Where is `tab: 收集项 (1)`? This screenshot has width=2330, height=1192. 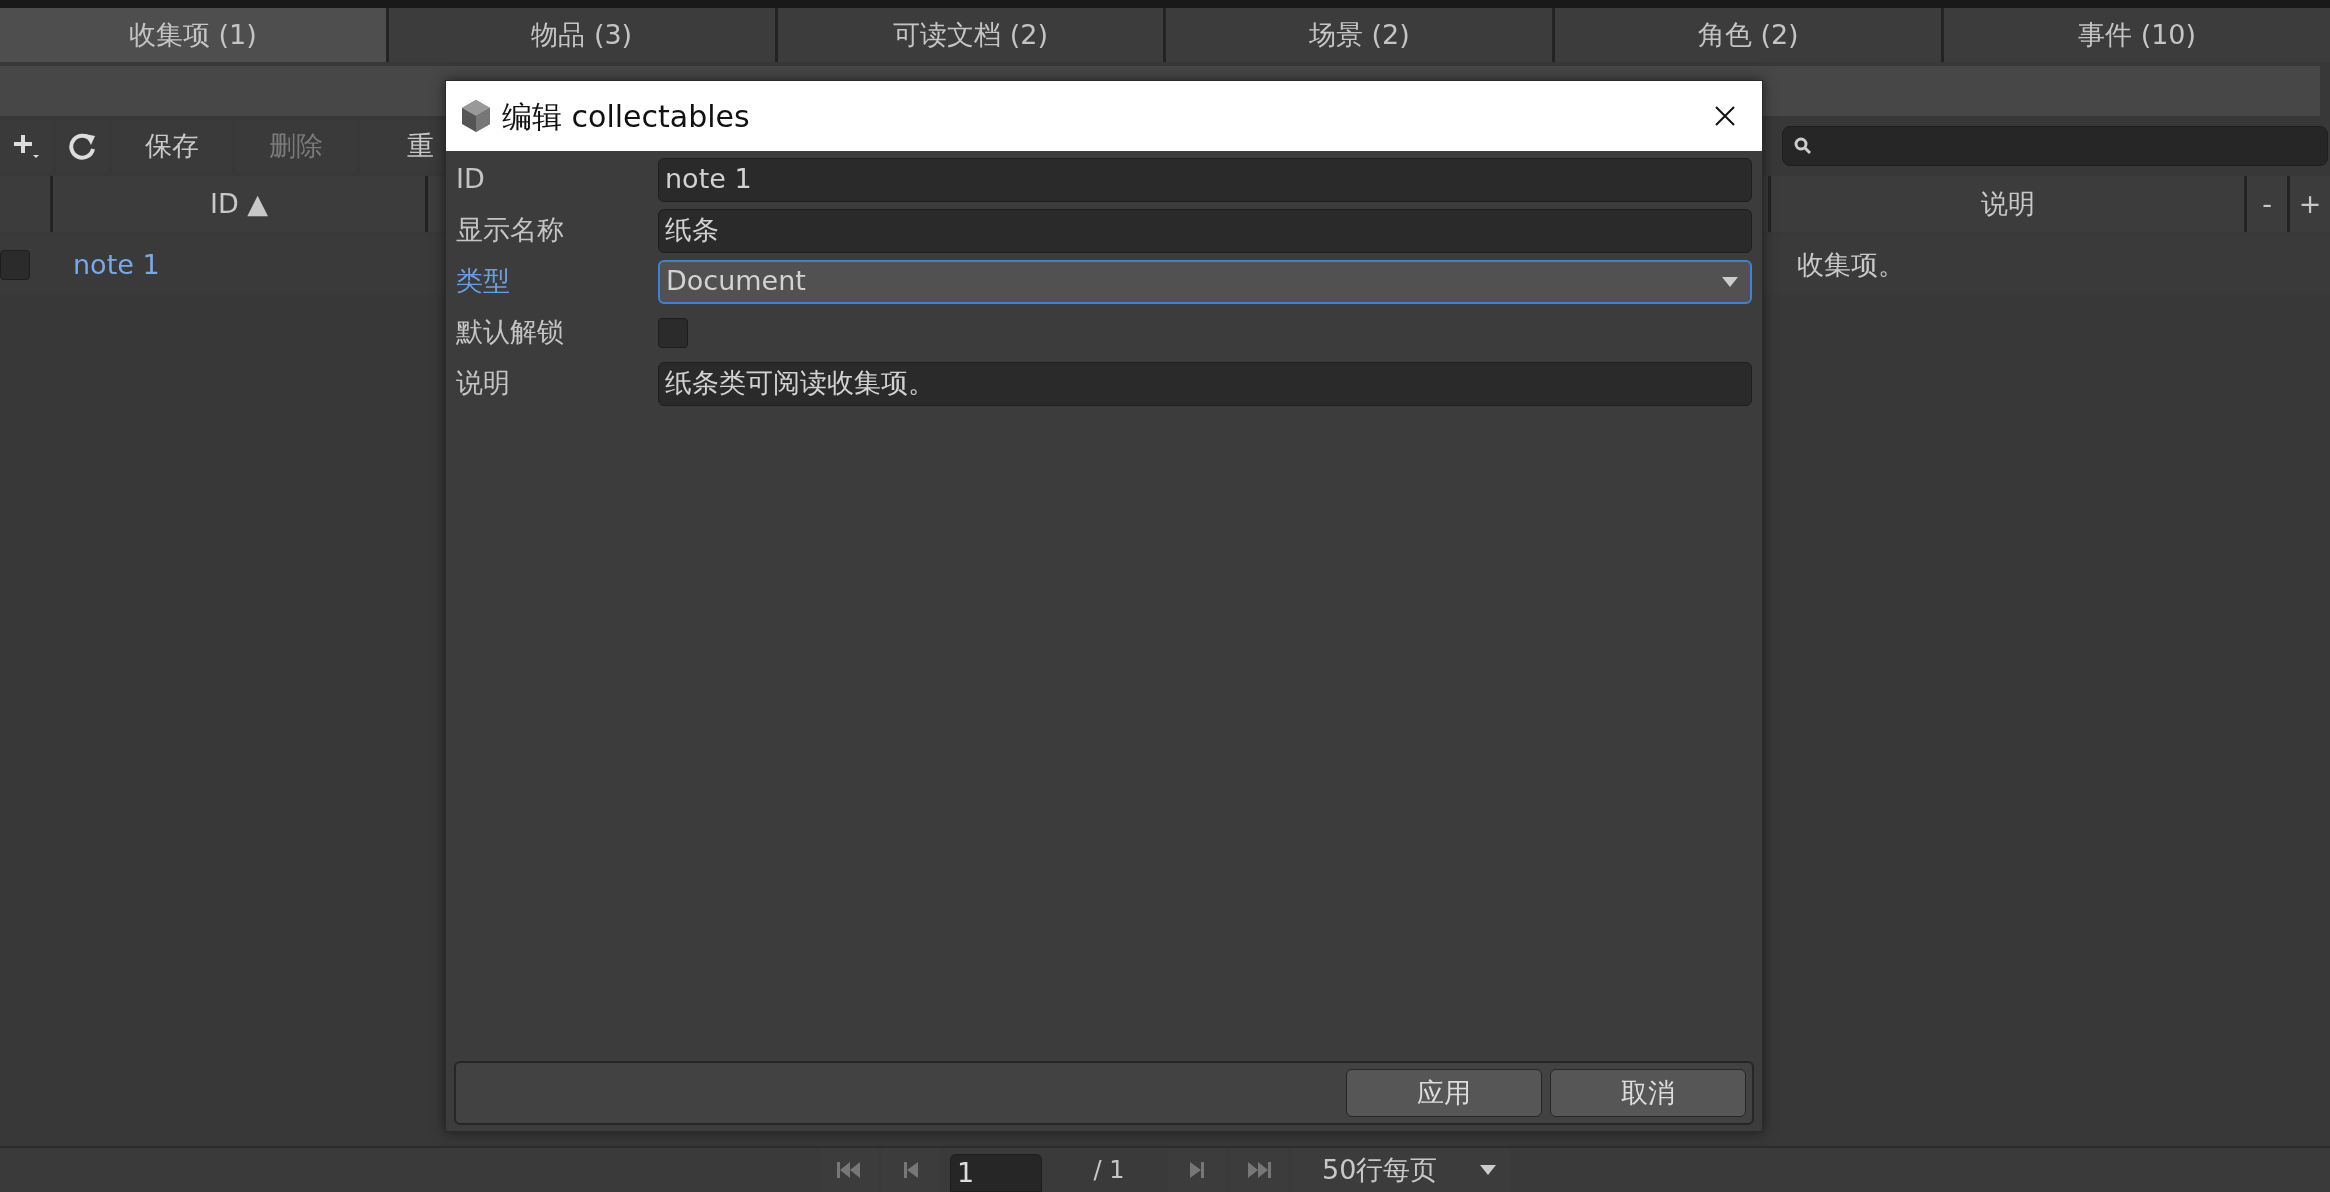 tab: 收集项 (1) is located at coordinates (193, 35).